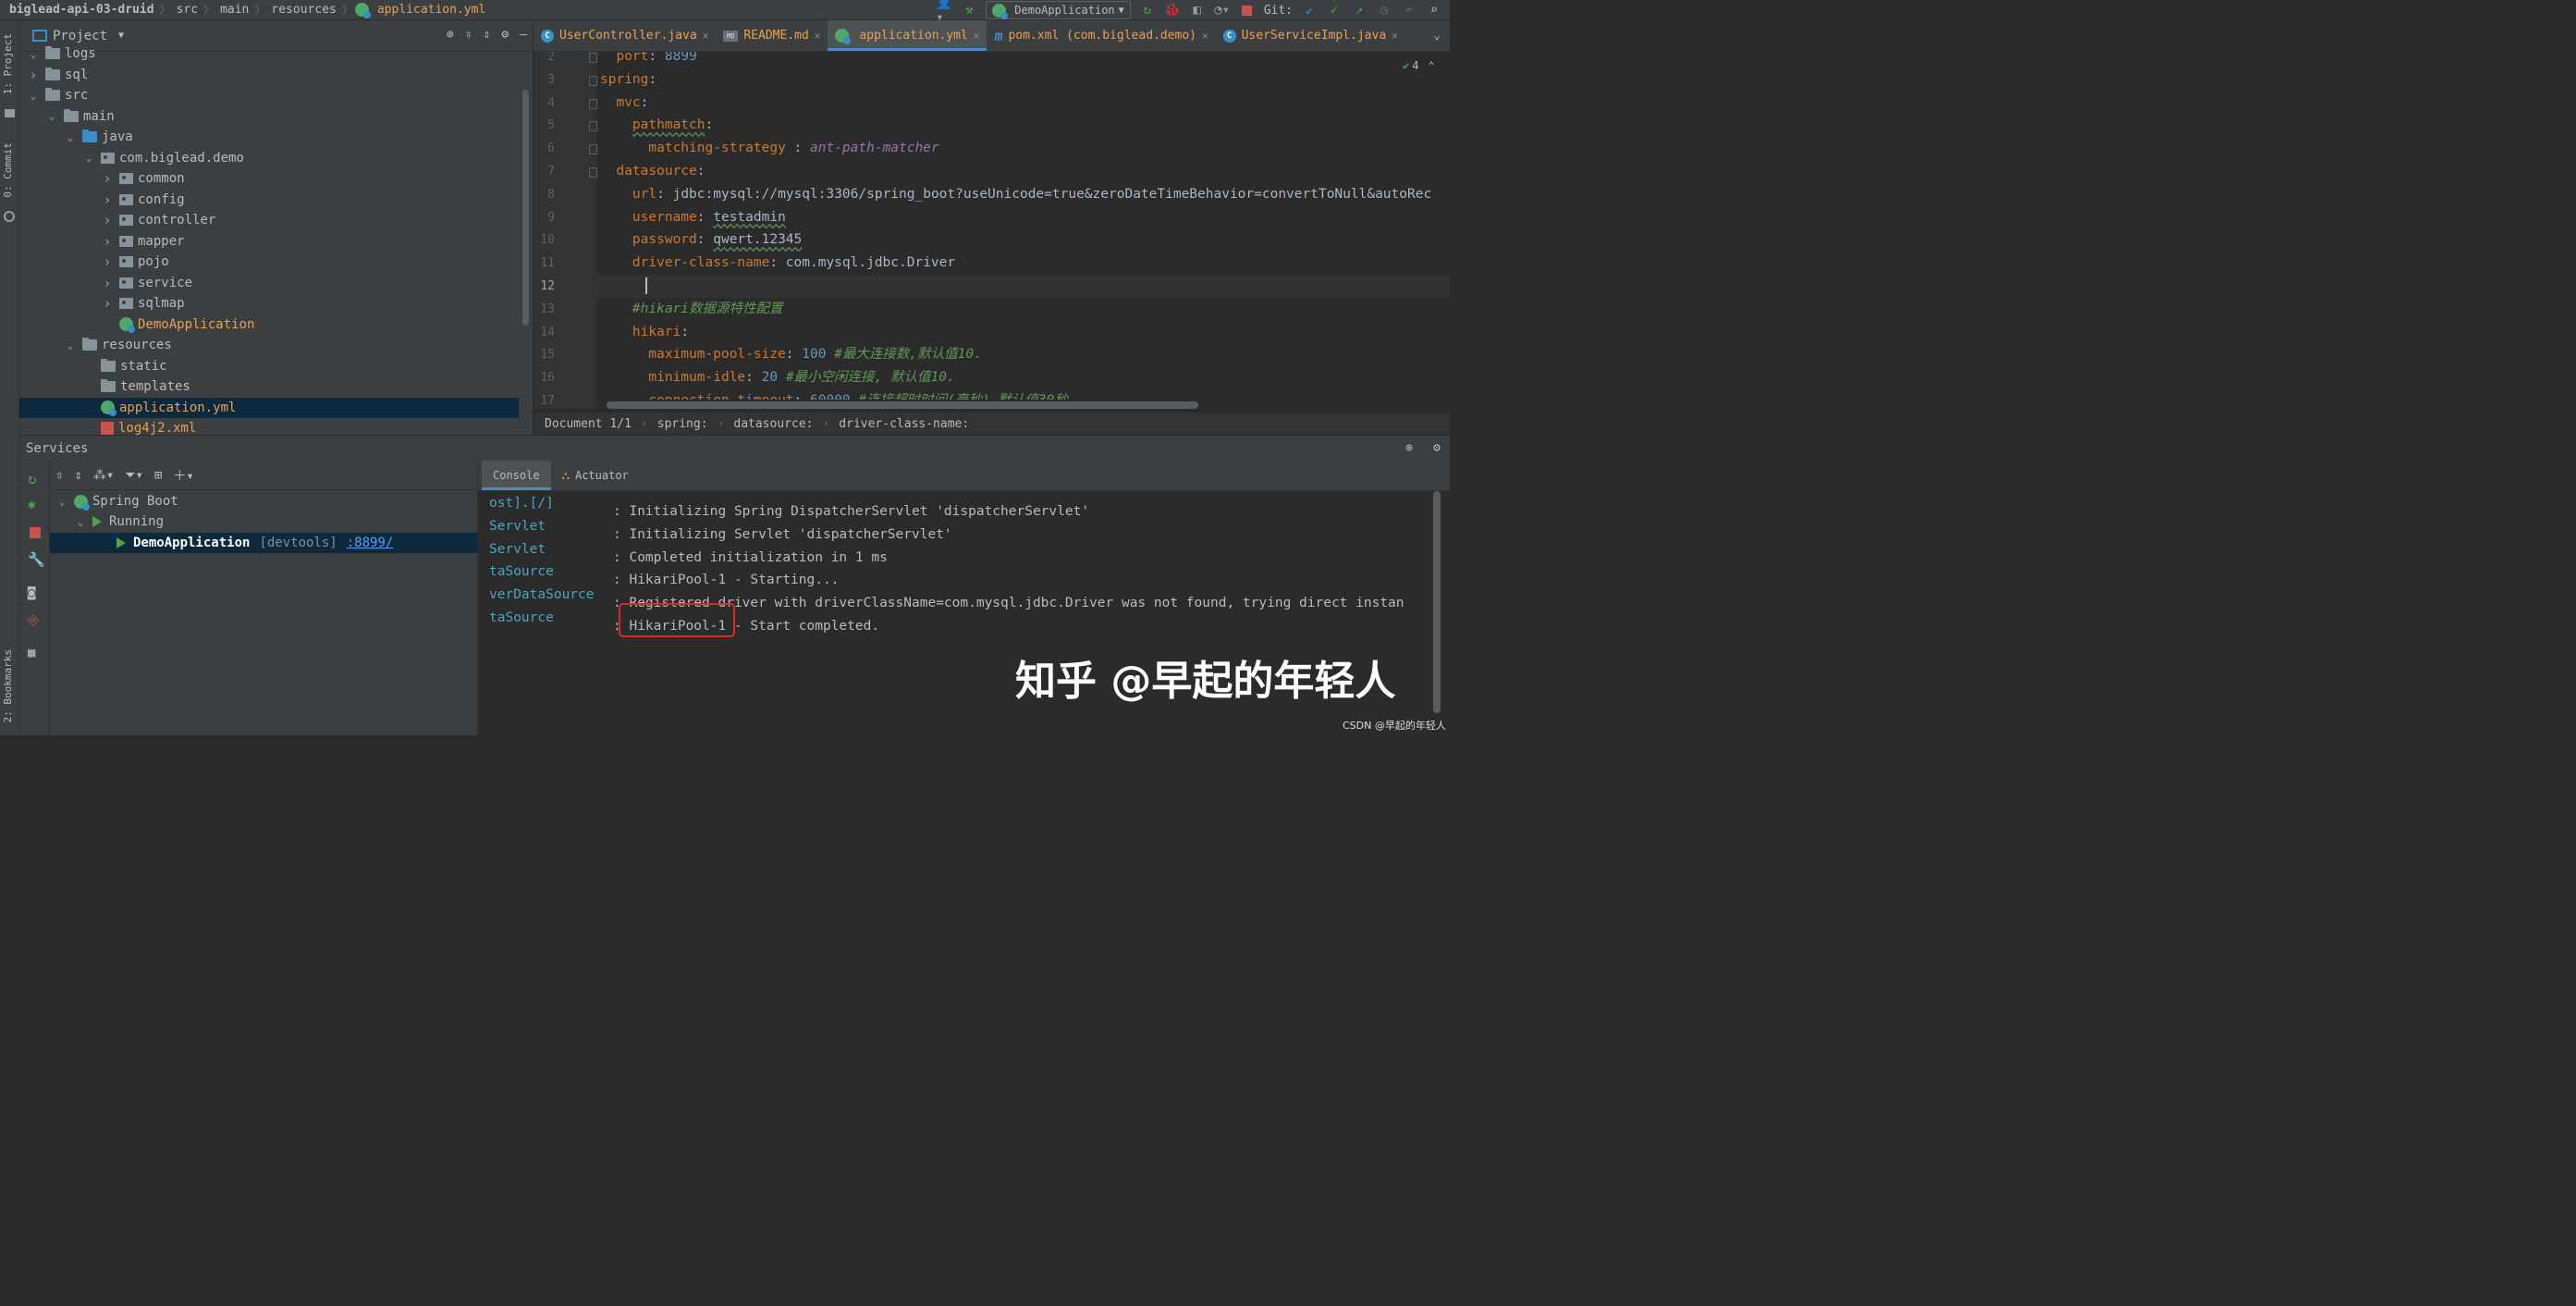  I want to click on code-line: username: testadmin, so click(693, 217).